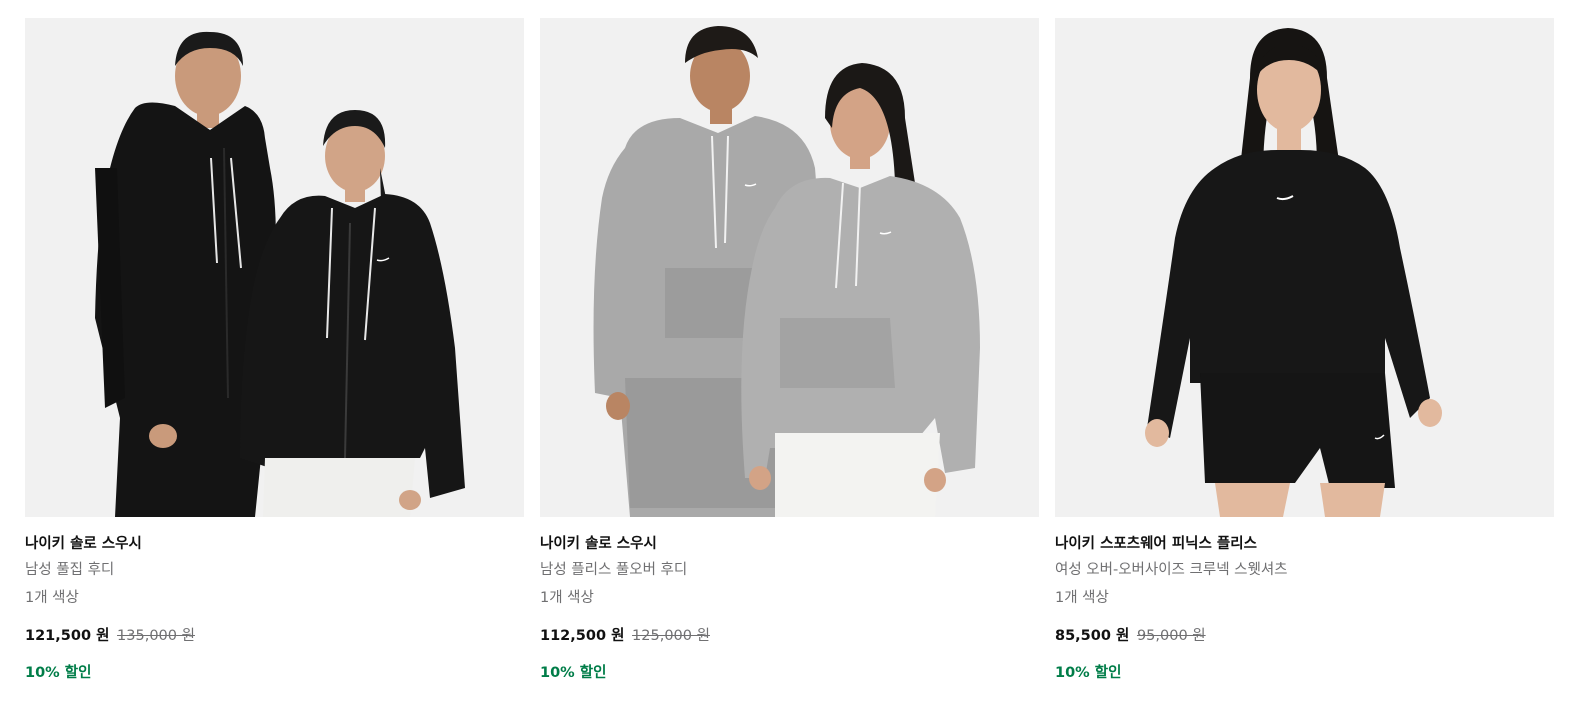 The image size is (1577, 725). I want to click on product-title: 나이키 스포츠웨어 피닉스 플리스, so click(1304, 544).